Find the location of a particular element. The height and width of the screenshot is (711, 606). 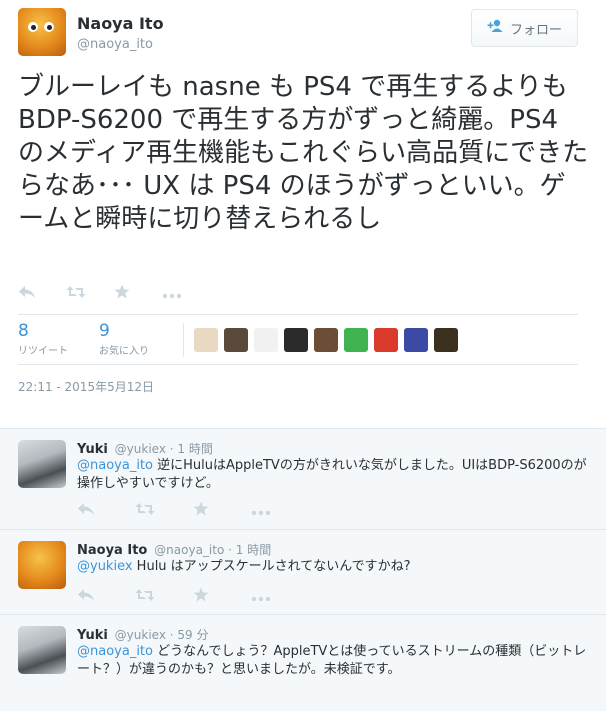

follow-label: フォロー is located at coordinates (535, 30).